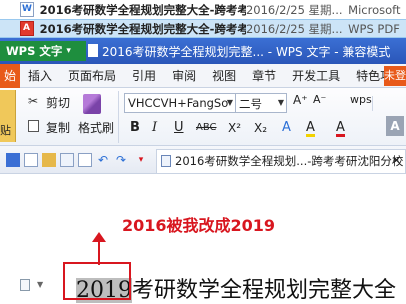  Describe the element at coordinates (97, 281) in the screenshot. I see `highlight-box` at that location.